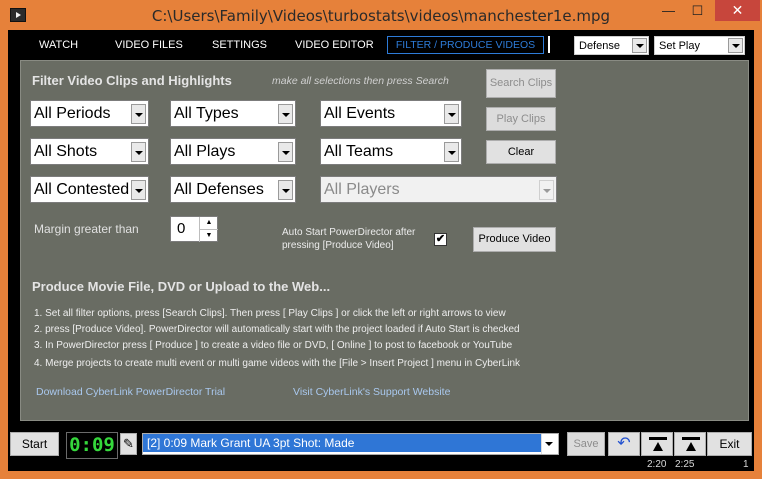  What do you see at coordinates (737, 10) in the screenshot?
I see `close-button: ✕` at bounding box center [737, 10].